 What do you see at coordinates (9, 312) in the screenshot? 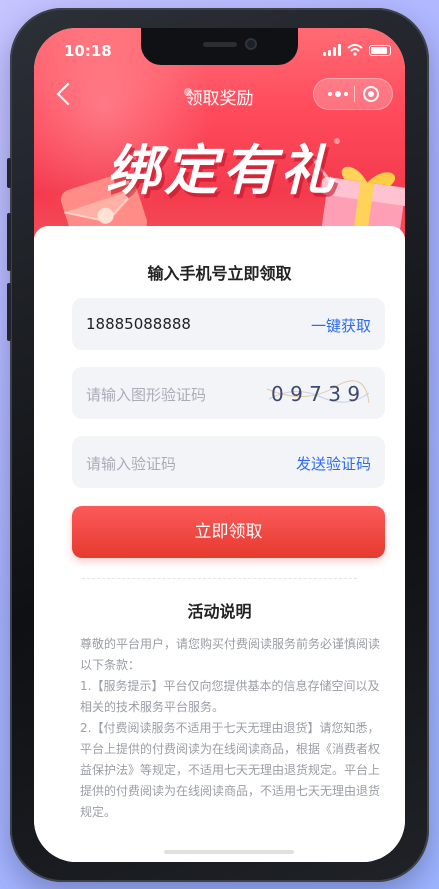
I see `volume-down-button` at bounding box center [9, 312].